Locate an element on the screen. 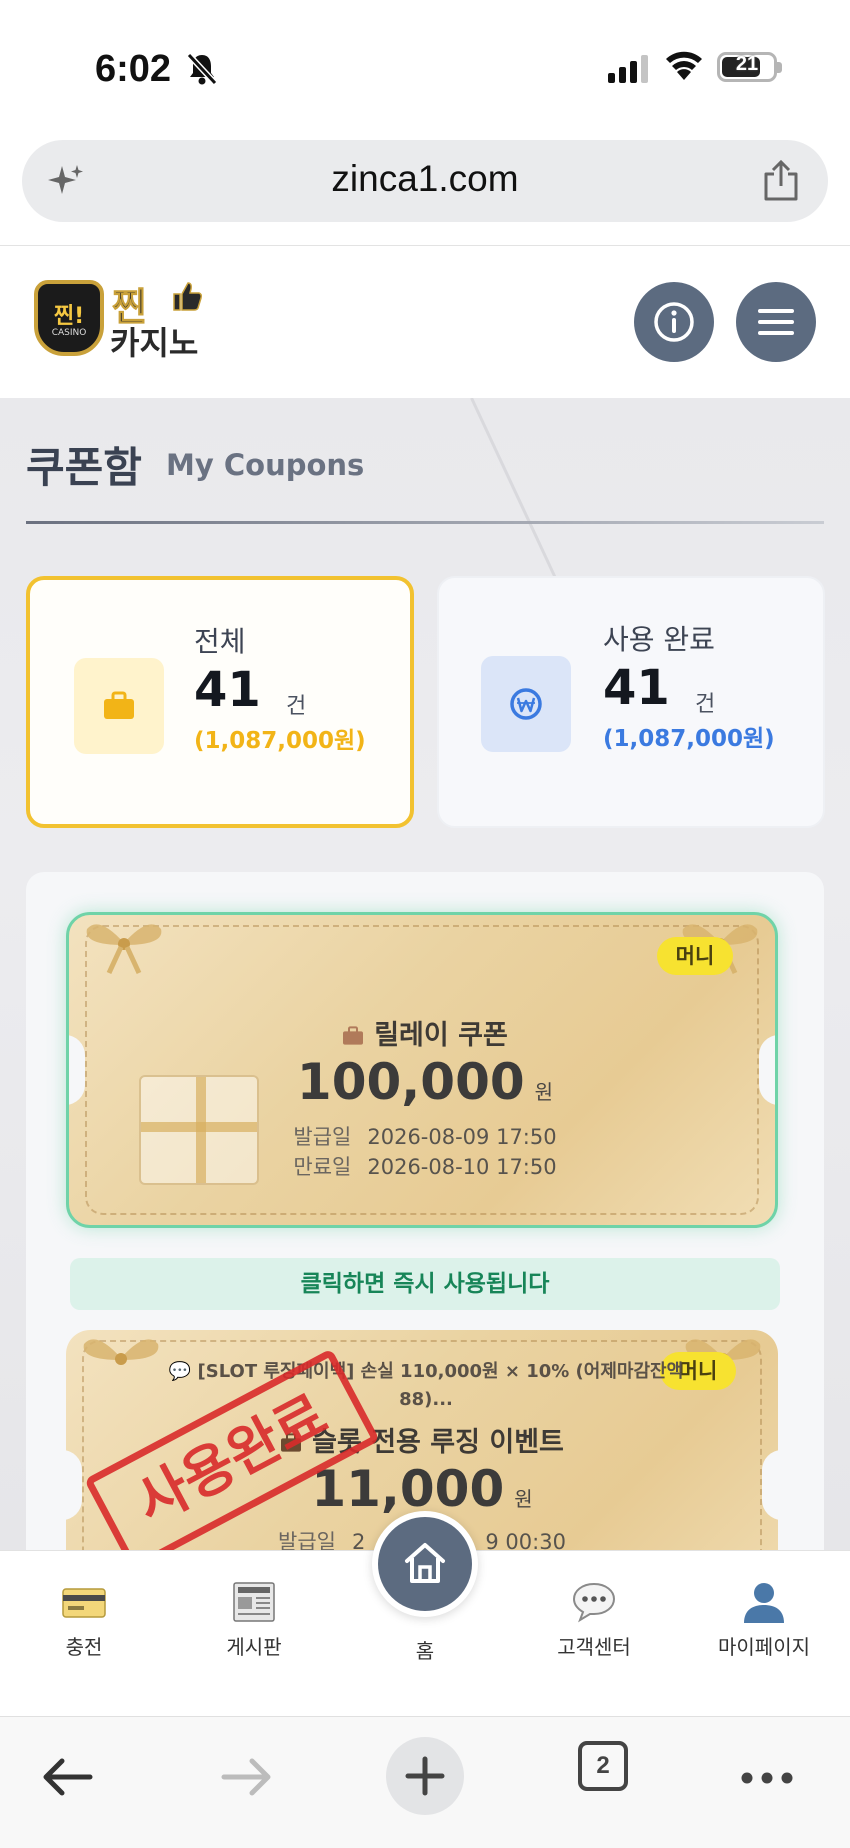  url-text: zinca1.com is located at coordinates (425, 179).